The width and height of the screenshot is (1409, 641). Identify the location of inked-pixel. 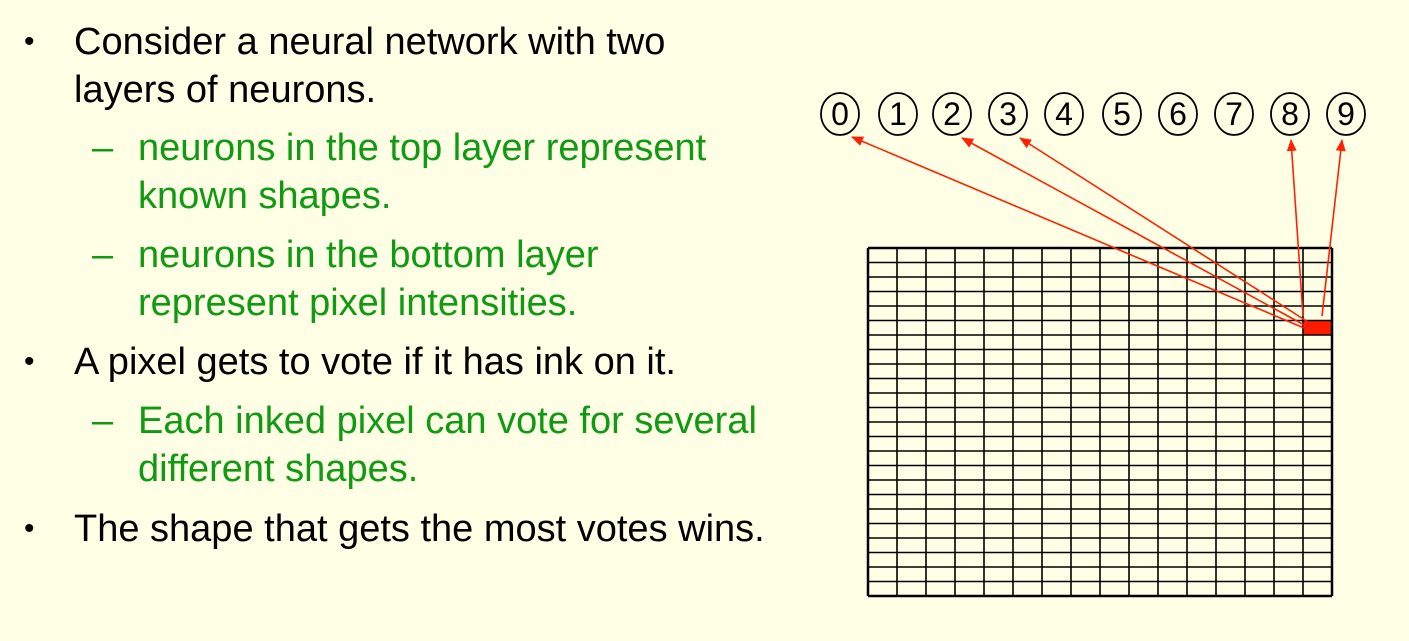
(1317, 327).